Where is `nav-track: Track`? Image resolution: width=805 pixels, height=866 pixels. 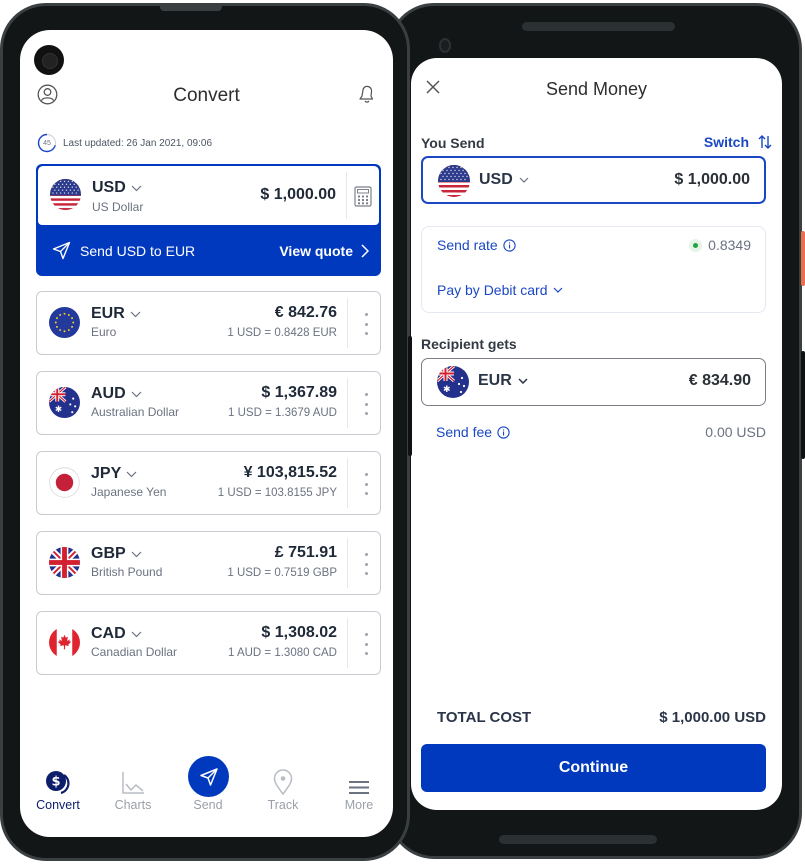
nav-track: Track is located at coordinates (283, 789).